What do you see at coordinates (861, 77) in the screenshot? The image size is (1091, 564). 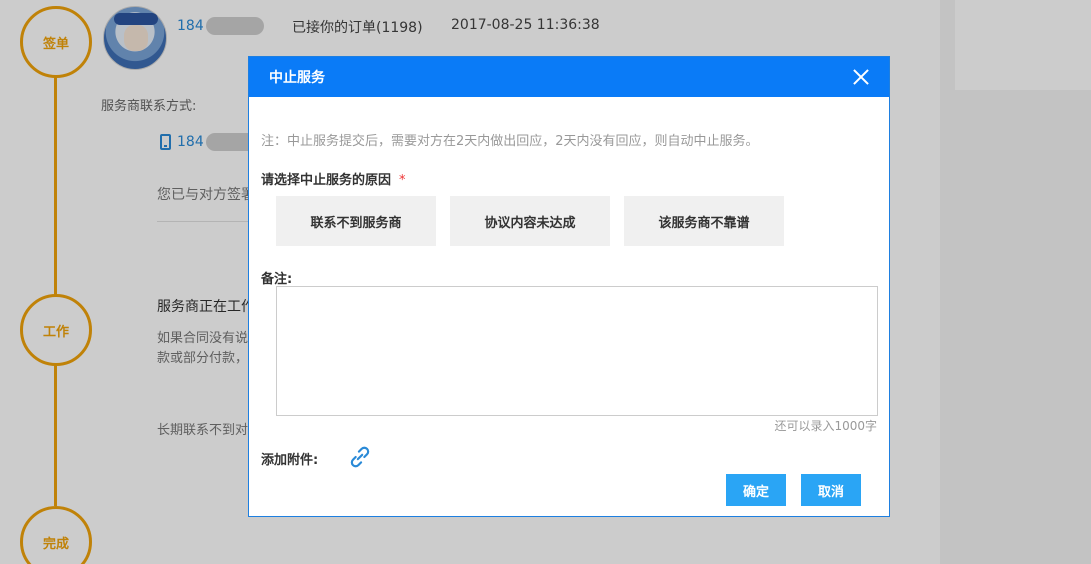 I see `close-icon` at bounding box center [861, 77].